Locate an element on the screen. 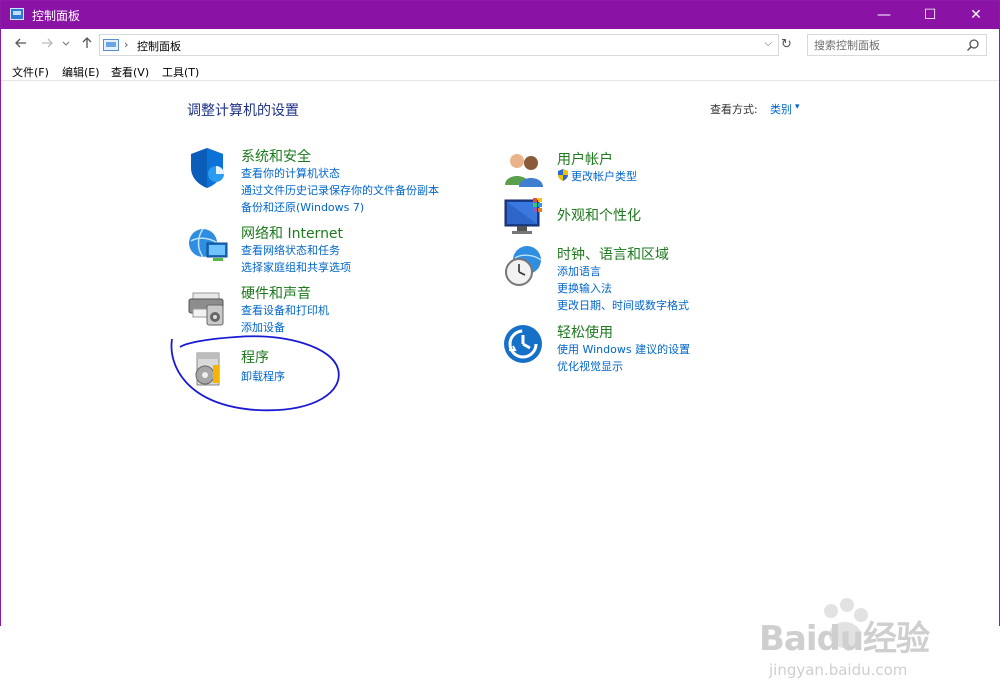  breadcrumb-control-panel: 控制面板 is located at coordinates (159, 46).